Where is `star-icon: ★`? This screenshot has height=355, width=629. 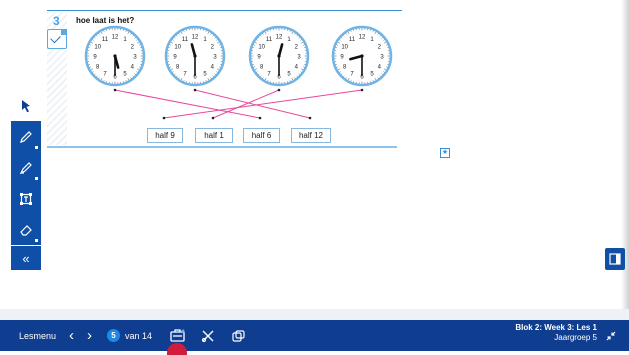
star-icon: ★ is located at coordinates (445, 153).